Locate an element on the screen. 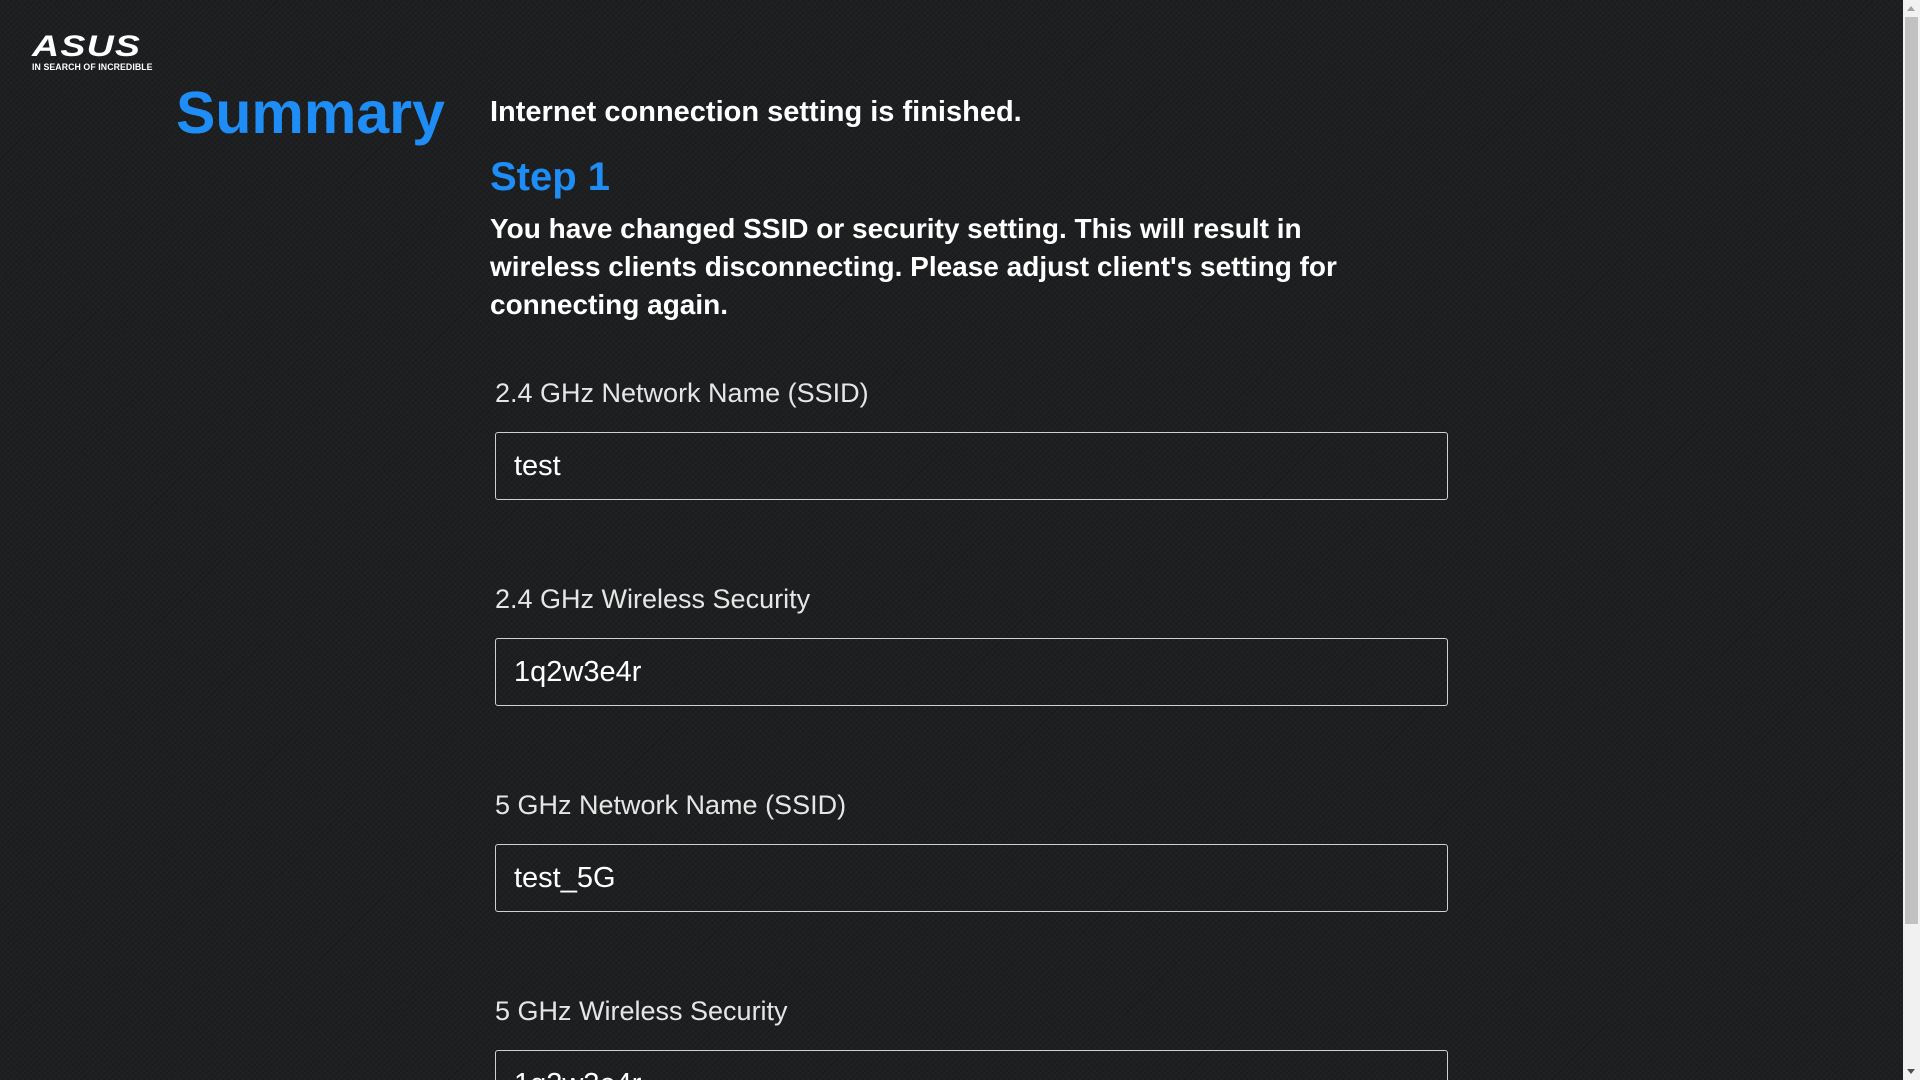 The image size is (1920, 1080). asus-logo: ASUS IN SEARCH OF INCREDIBLE is located at coordinates (95, 53).